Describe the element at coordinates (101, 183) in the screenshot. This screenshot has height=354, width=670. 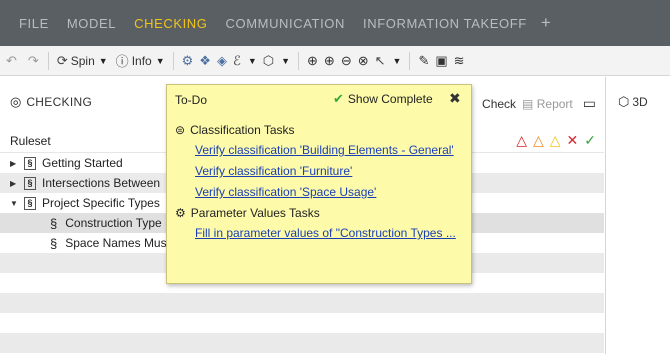
I see `row-label: Intersections Between` at that location.